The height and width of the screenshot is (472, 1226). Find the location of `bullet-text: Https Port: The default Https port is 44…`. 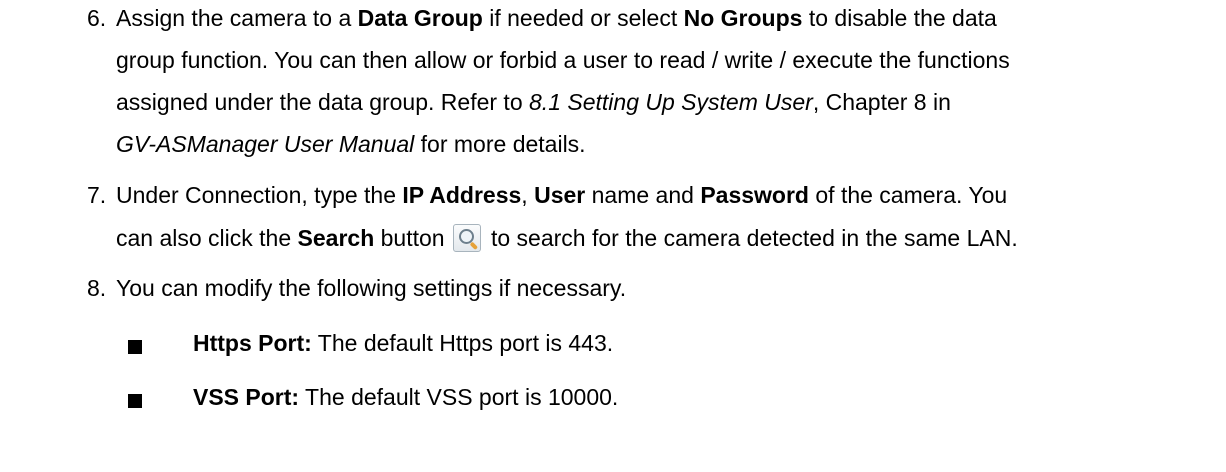

bullet-text: Https Port: The default Https port is 44… is located at coordinates (403, 343).